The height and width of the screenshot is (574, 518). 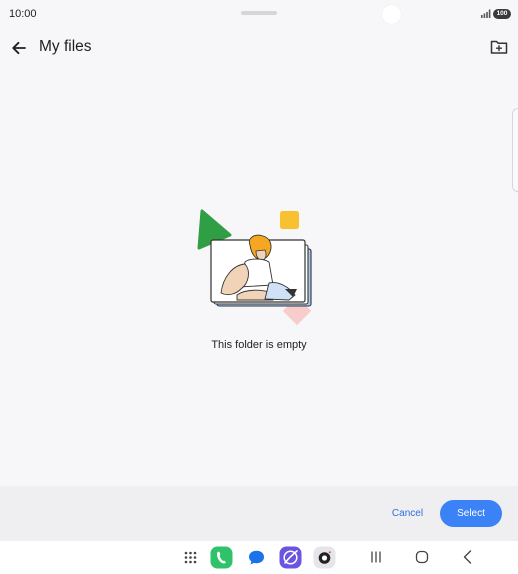 I want to click on back-icon, so click(x=467, y=557).